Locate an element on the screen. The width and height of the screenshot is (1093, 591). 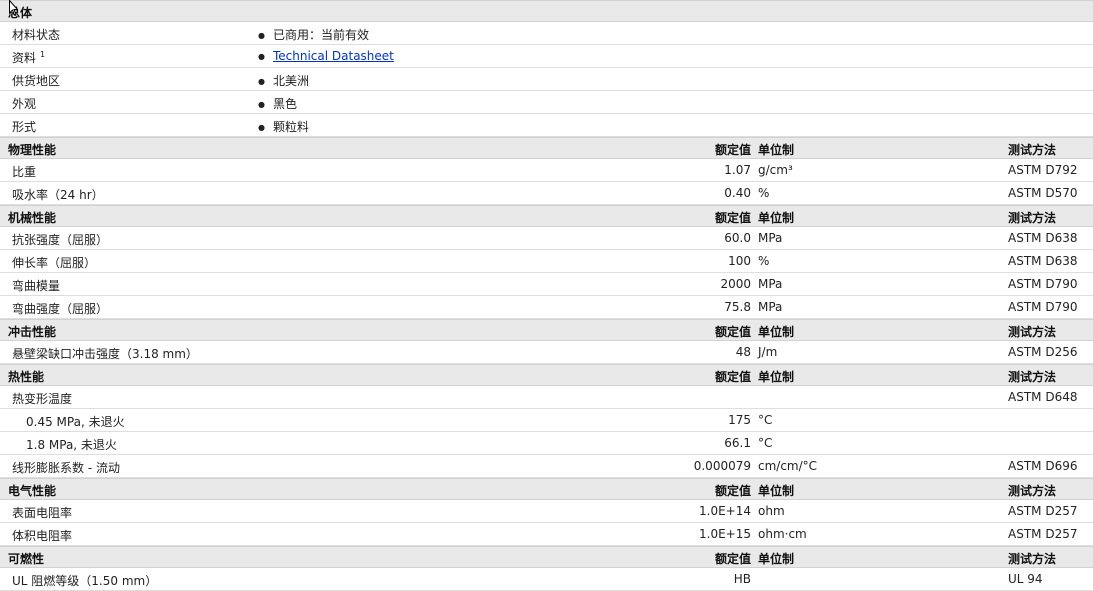
property-label: 外观 is located at coordinates (24, 103).